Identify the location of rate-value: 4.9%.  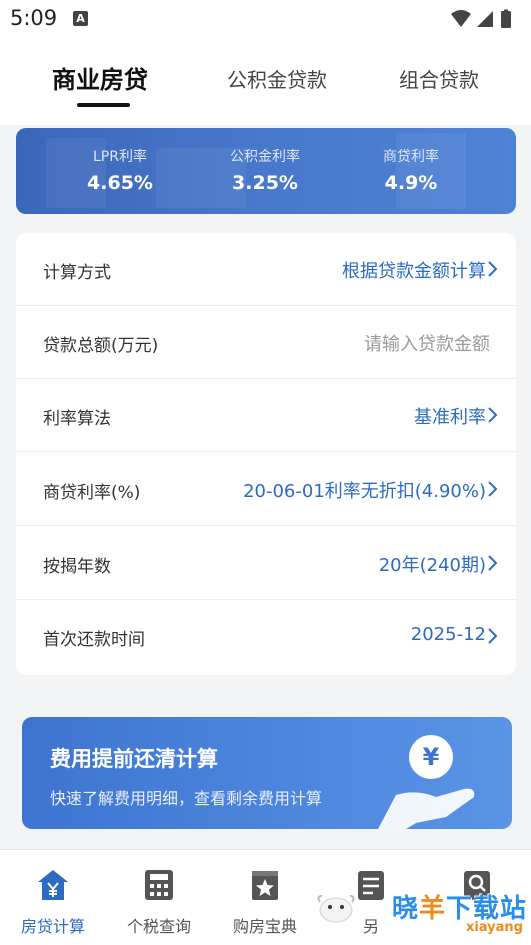
(411, 183).